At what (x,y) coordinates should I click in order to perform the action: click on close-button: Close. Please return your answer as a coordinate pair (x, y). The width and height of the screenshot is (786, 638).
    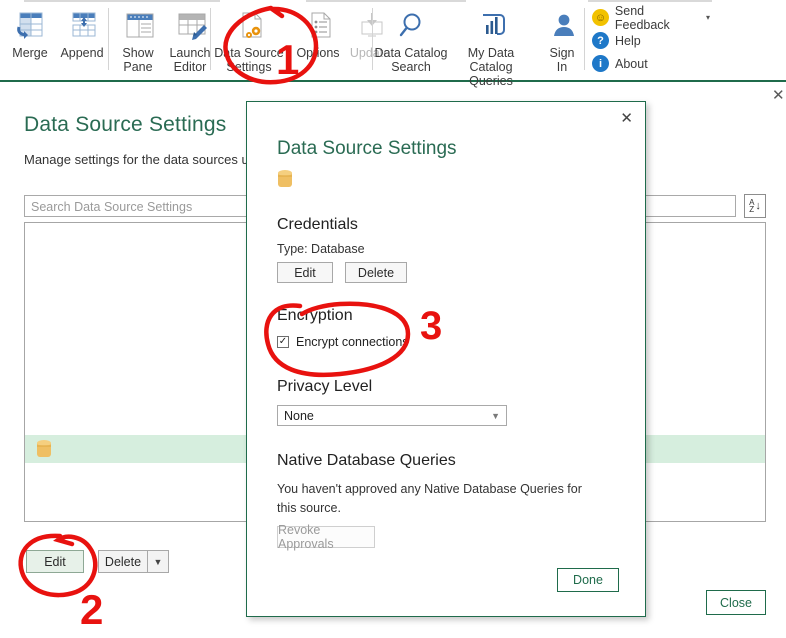
    Looking at the image, I should click on (736, 602).